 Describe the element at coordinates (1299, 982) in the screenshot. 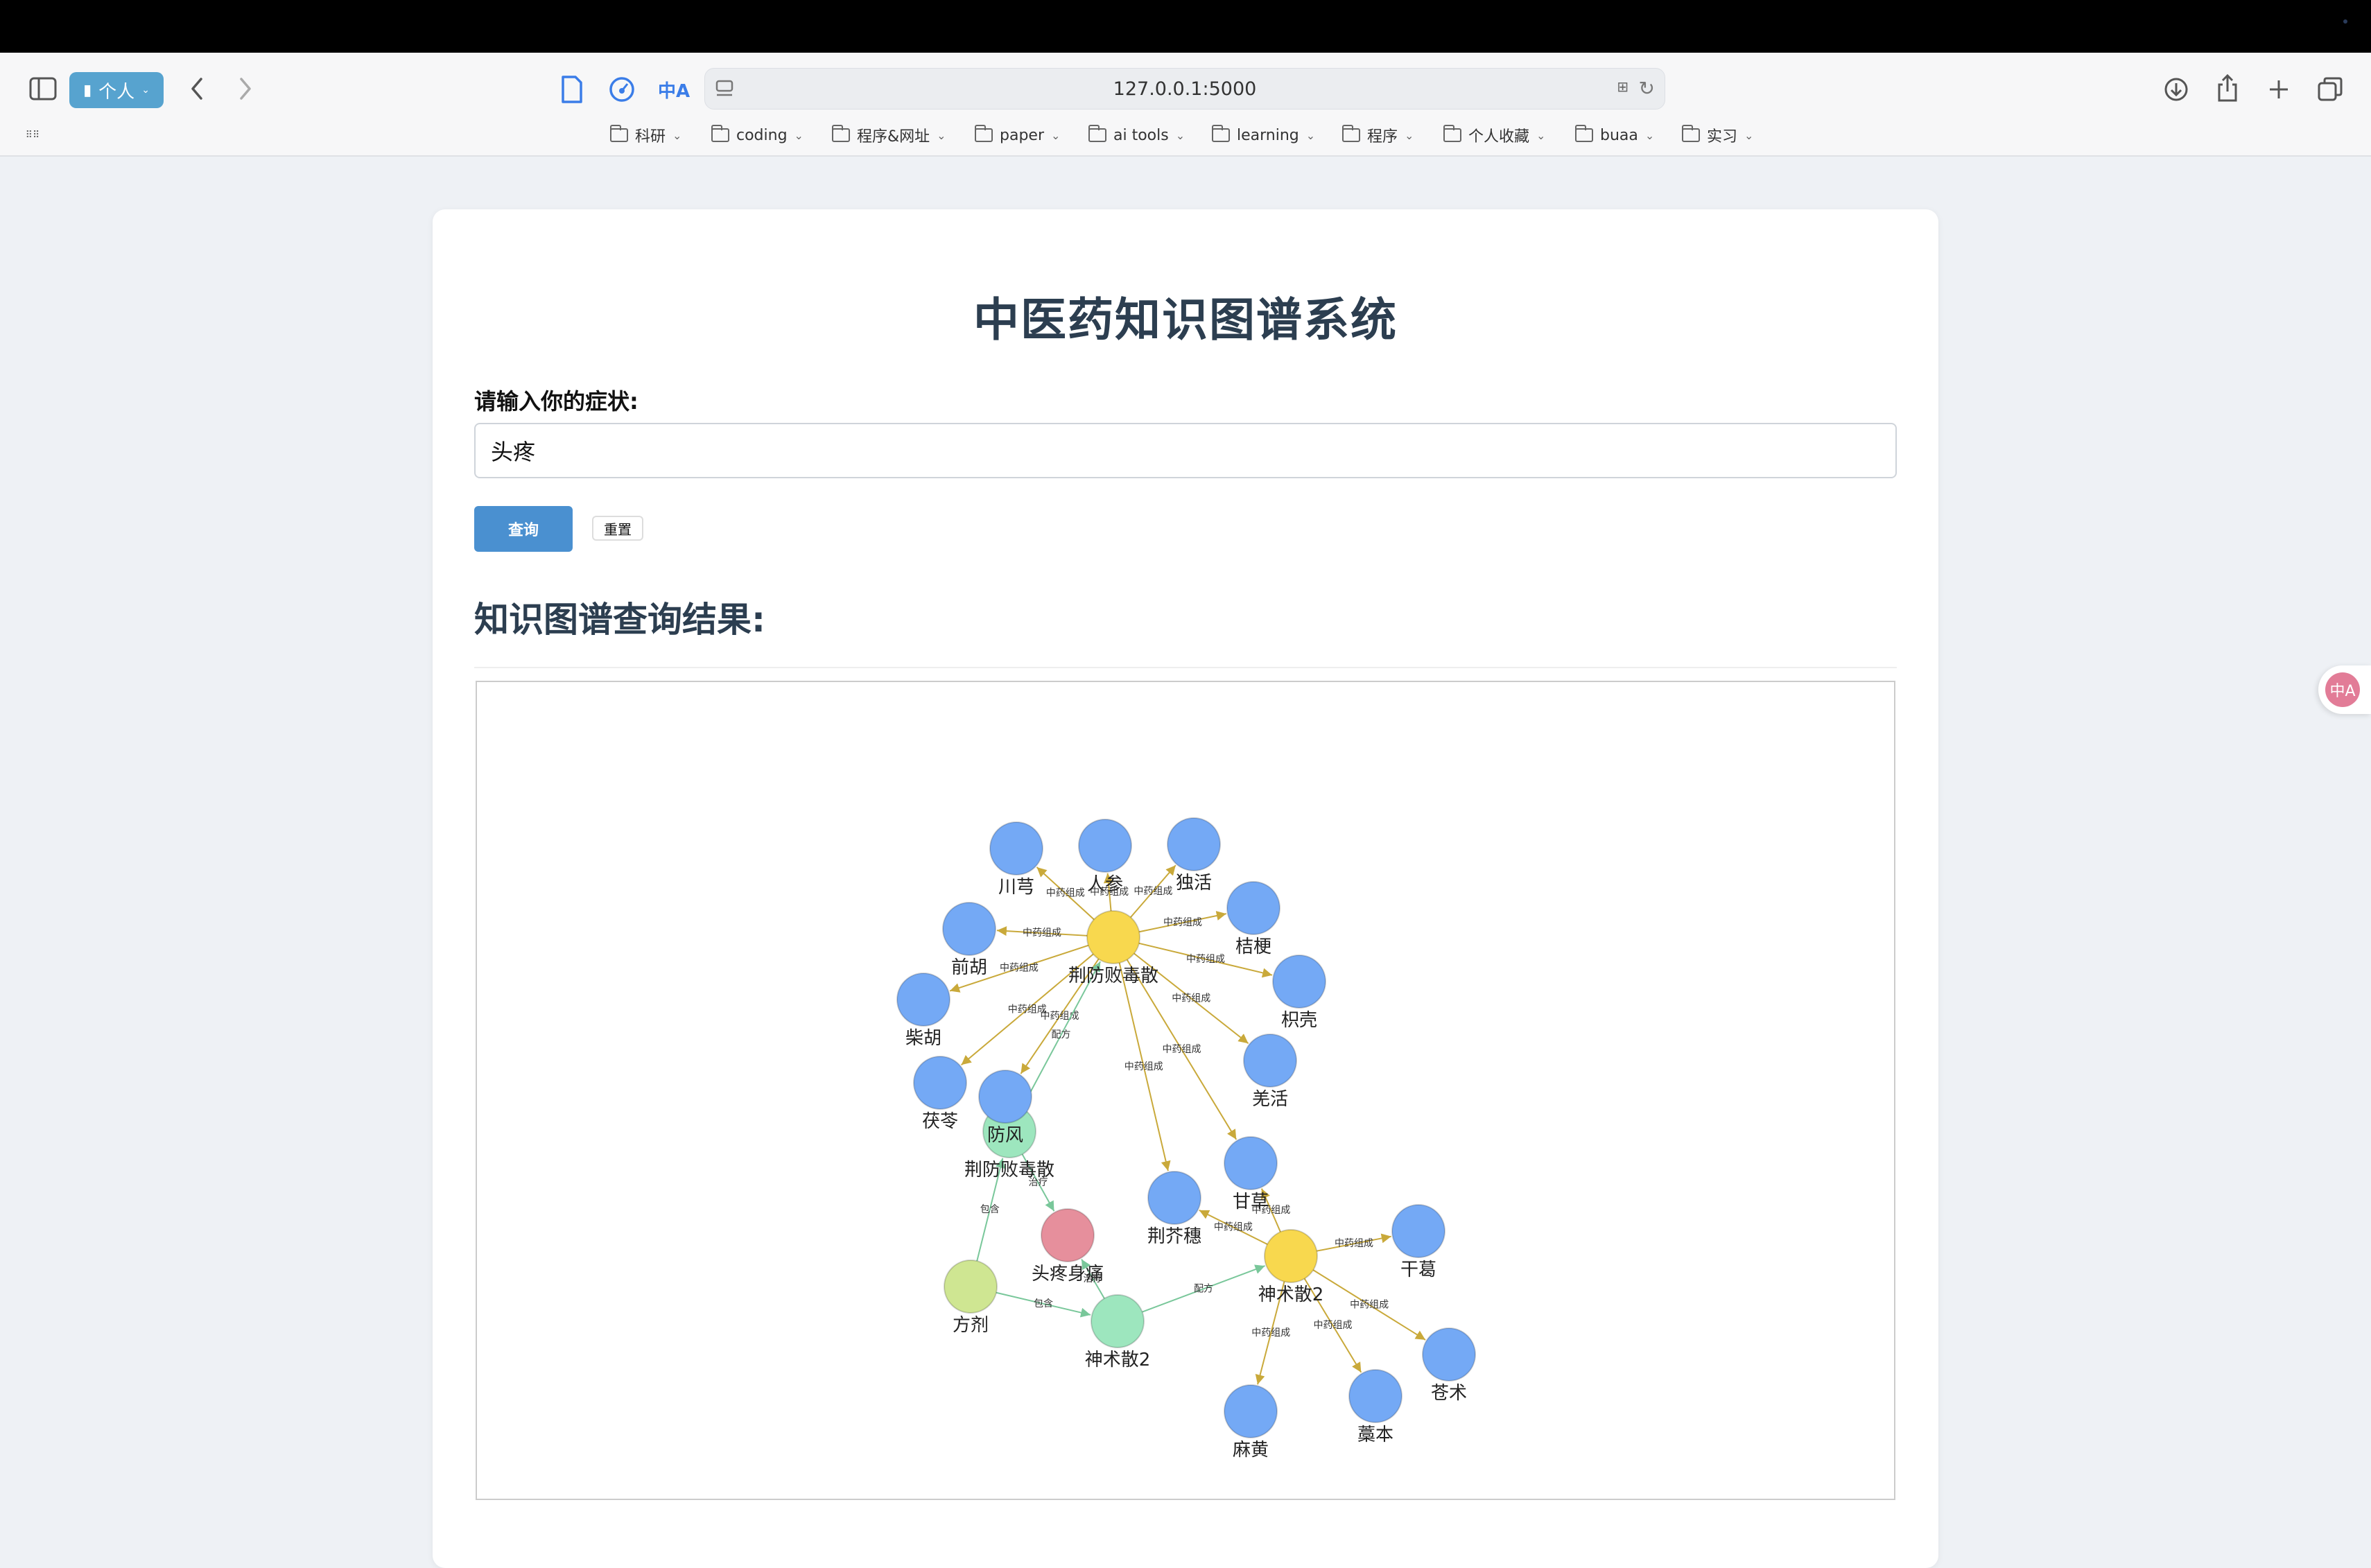

I see `graph-node-zhiqiao` at that location.